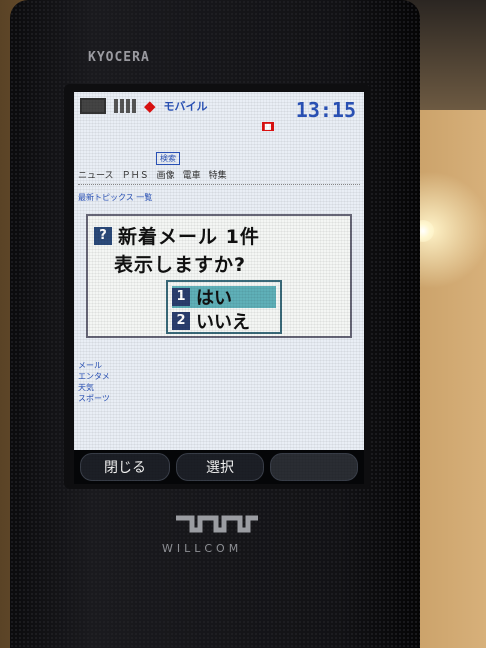 This screenshot has height=648, width=486. What do you see at coordinates (153, 365) in the screenshot?
I see `list-item: メール` at bounding box center [153, 365].